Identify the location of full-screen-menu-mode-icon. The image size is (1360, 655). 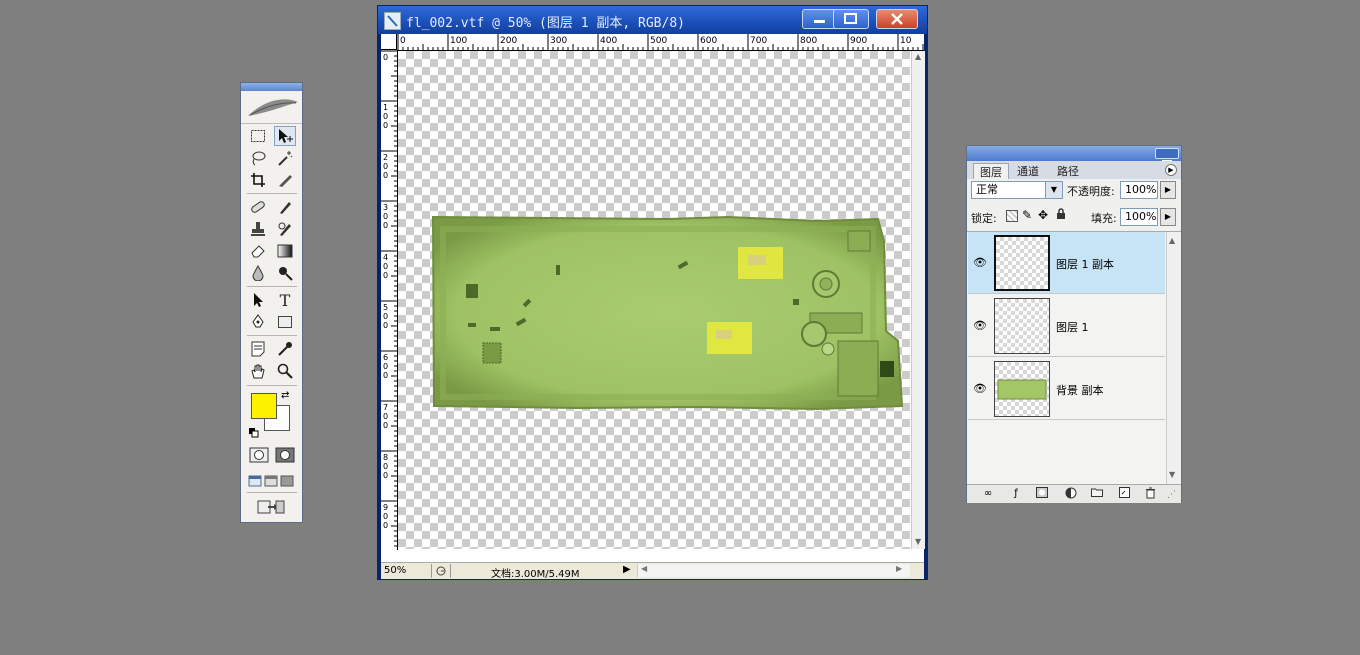
(271, 481).